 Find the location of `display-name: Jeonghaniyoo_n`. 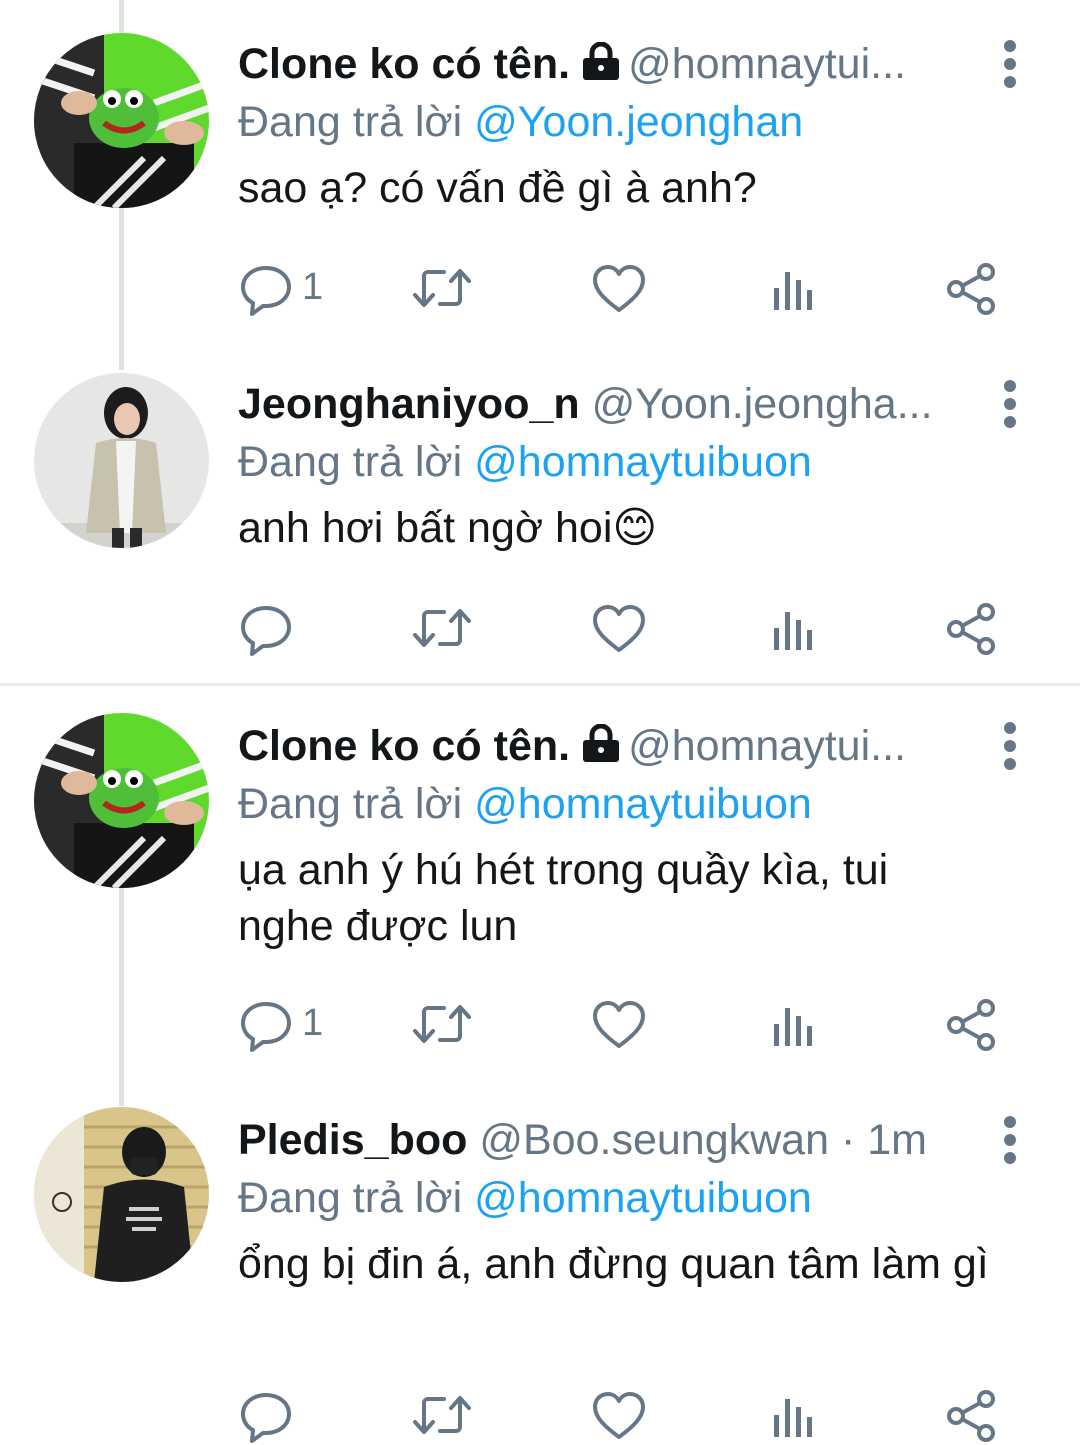

display-name: Jeonghaniyoo_n is located at coordinates (409, 404).